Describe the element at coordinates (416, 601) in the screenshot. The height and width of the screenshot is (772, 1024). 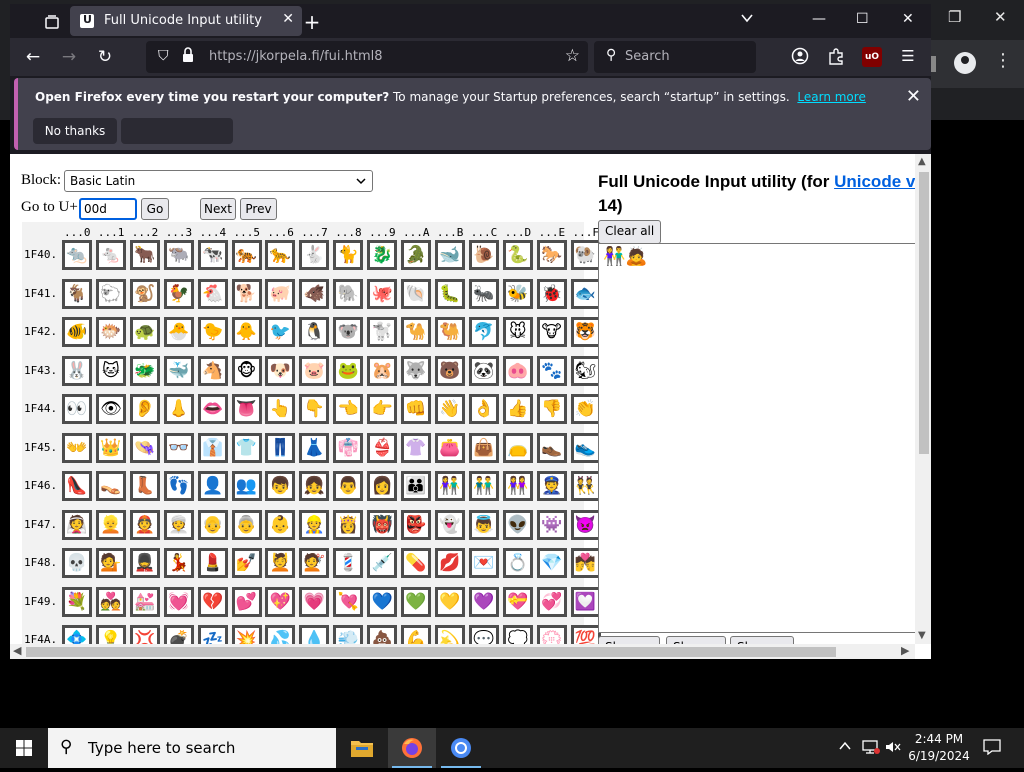
I see `character-cell: 💚` at that location.